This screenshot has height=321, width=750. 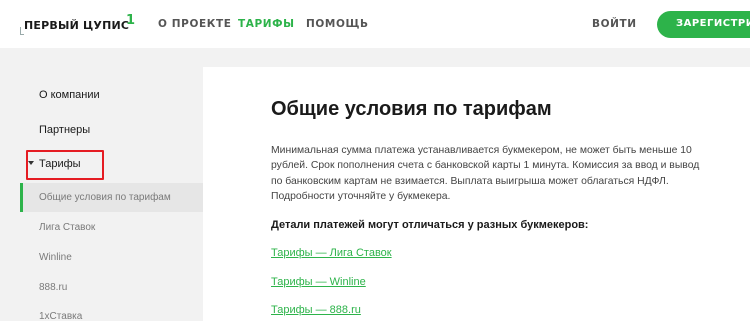 What do you see at coordinates (316, 310) in the screenshot?
I see `tariff-link-888: Тарифы — 888.ru` at bounding box center [316, 310].